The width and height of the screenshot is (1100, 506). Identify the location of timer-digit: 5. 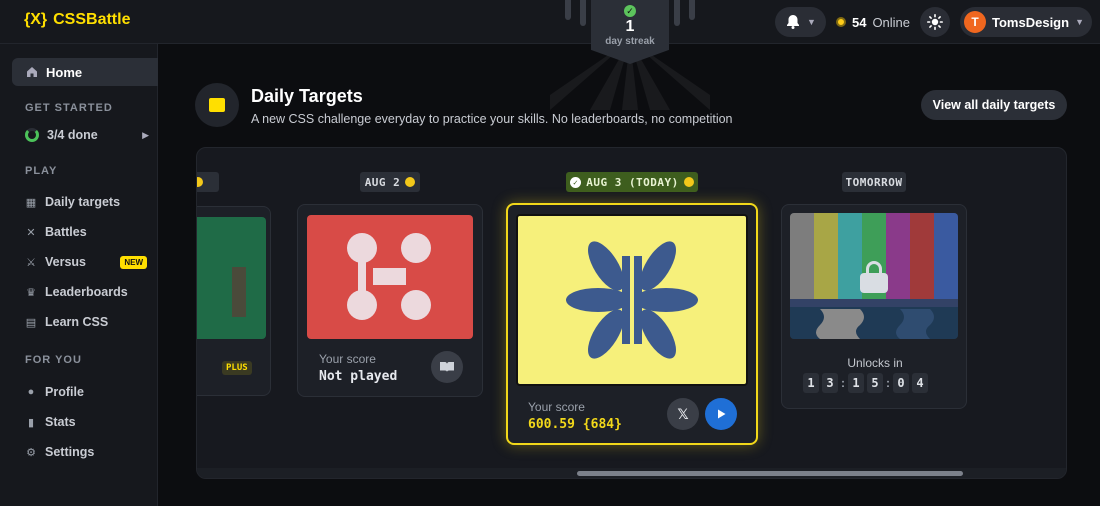
(875, 383).